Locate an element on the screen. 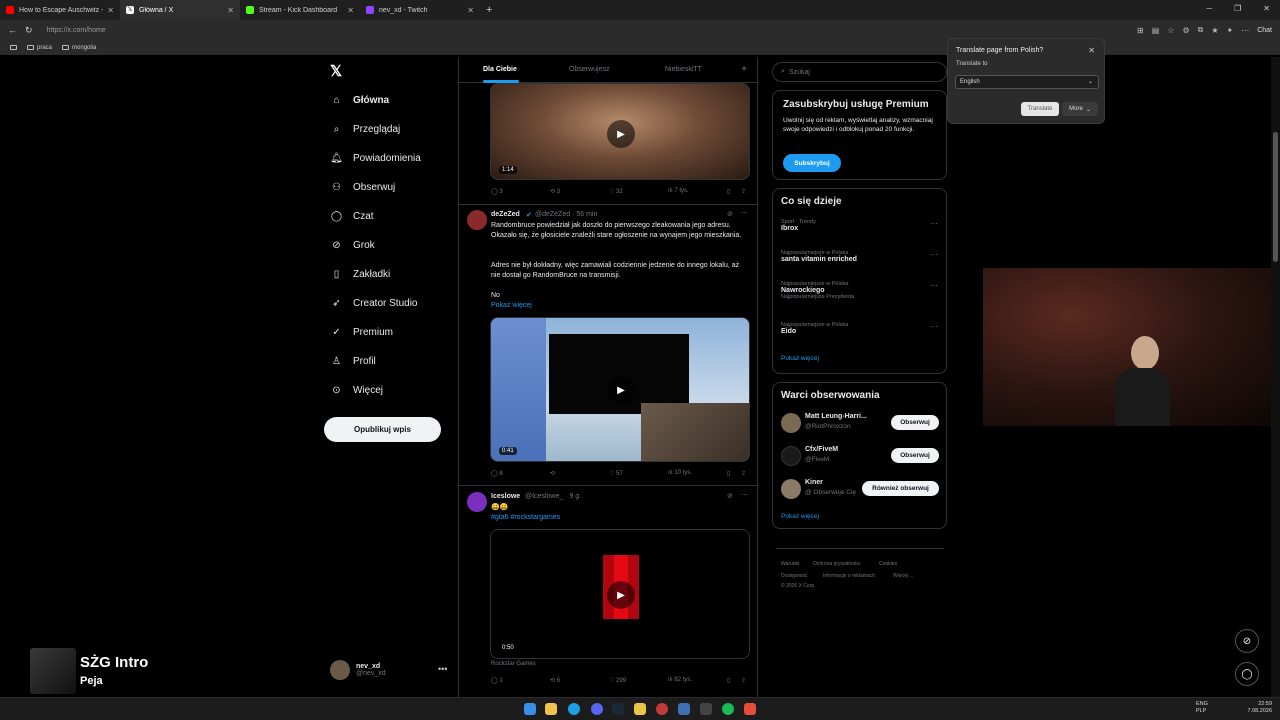 The height and width of the screenshot is (720, 1280). obs-icon is located at coordinates (662, 709).